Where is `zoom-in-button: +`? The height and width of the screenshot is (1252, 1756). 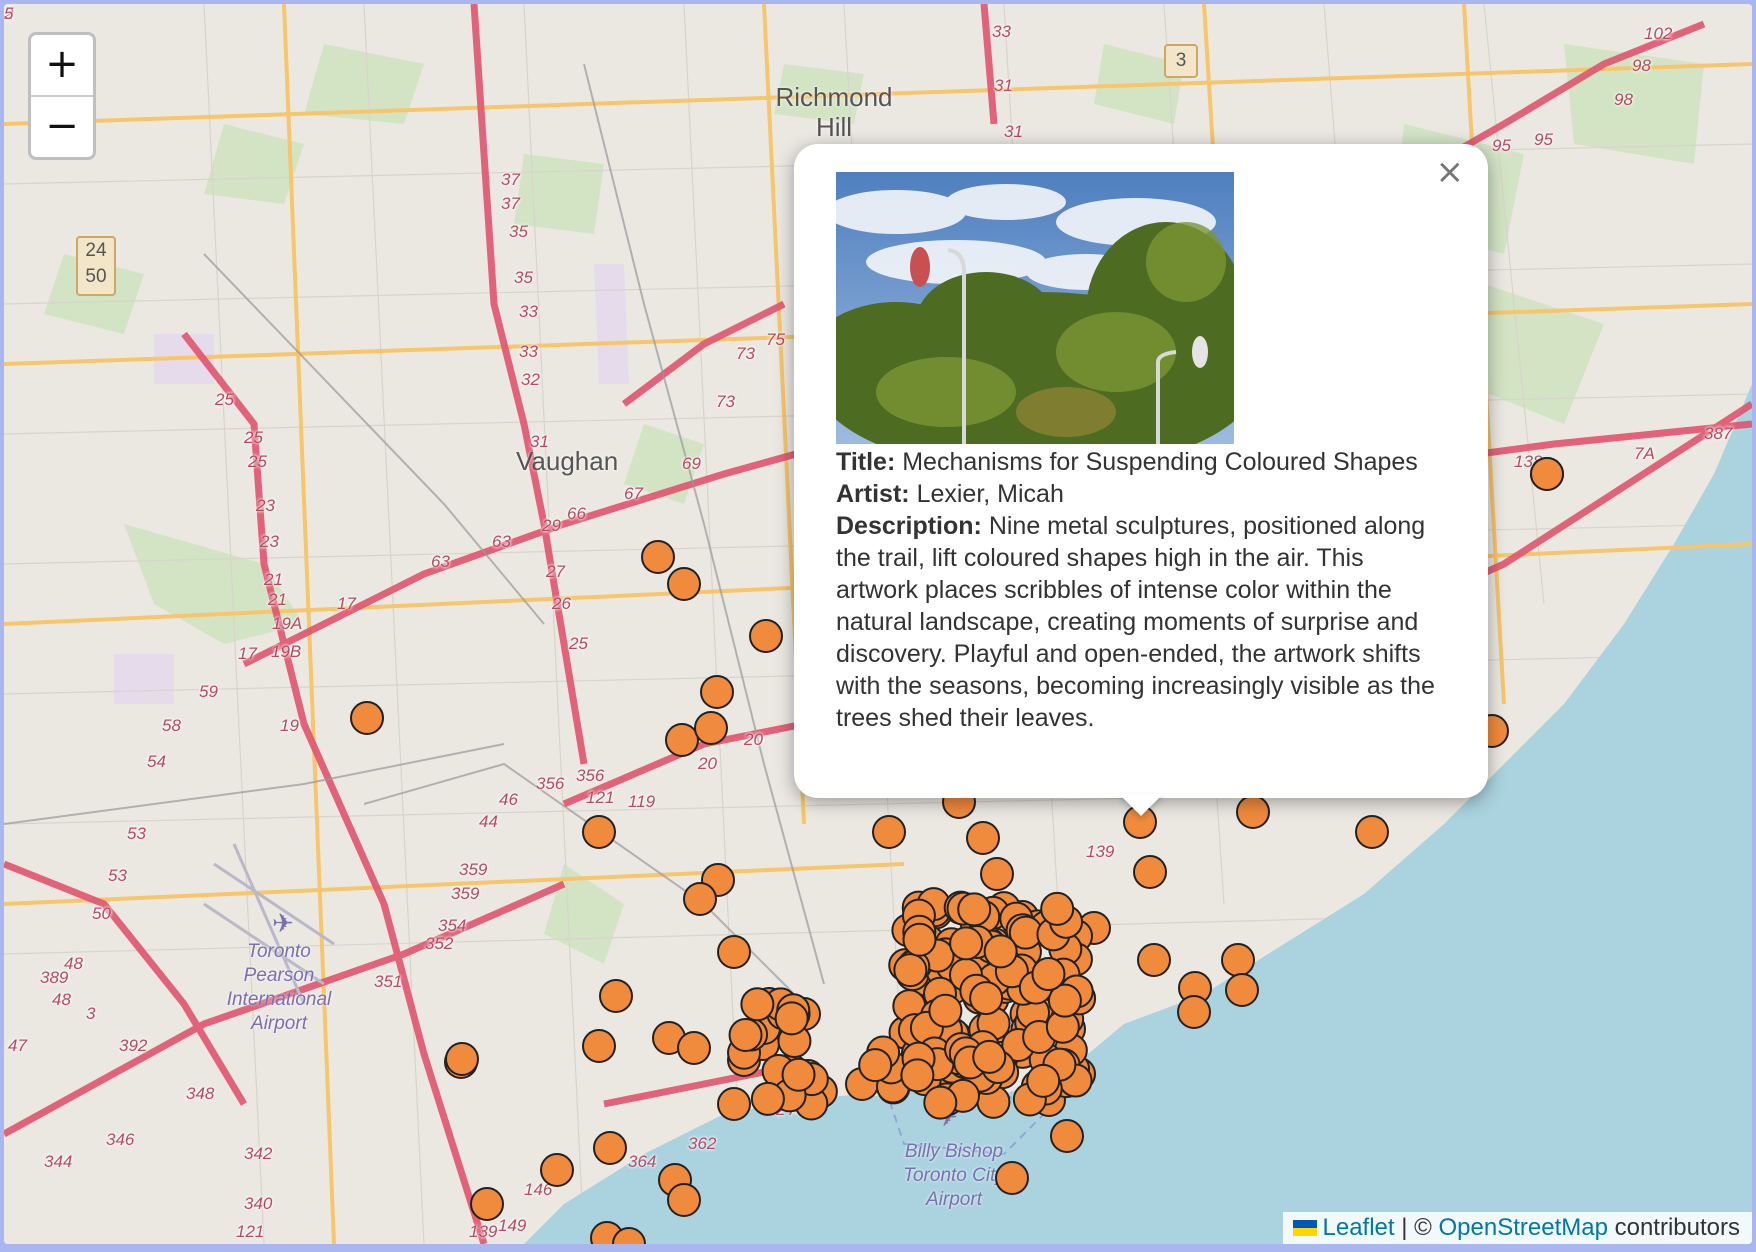
zoom-in-button: + is located at coordinates (62, 66).